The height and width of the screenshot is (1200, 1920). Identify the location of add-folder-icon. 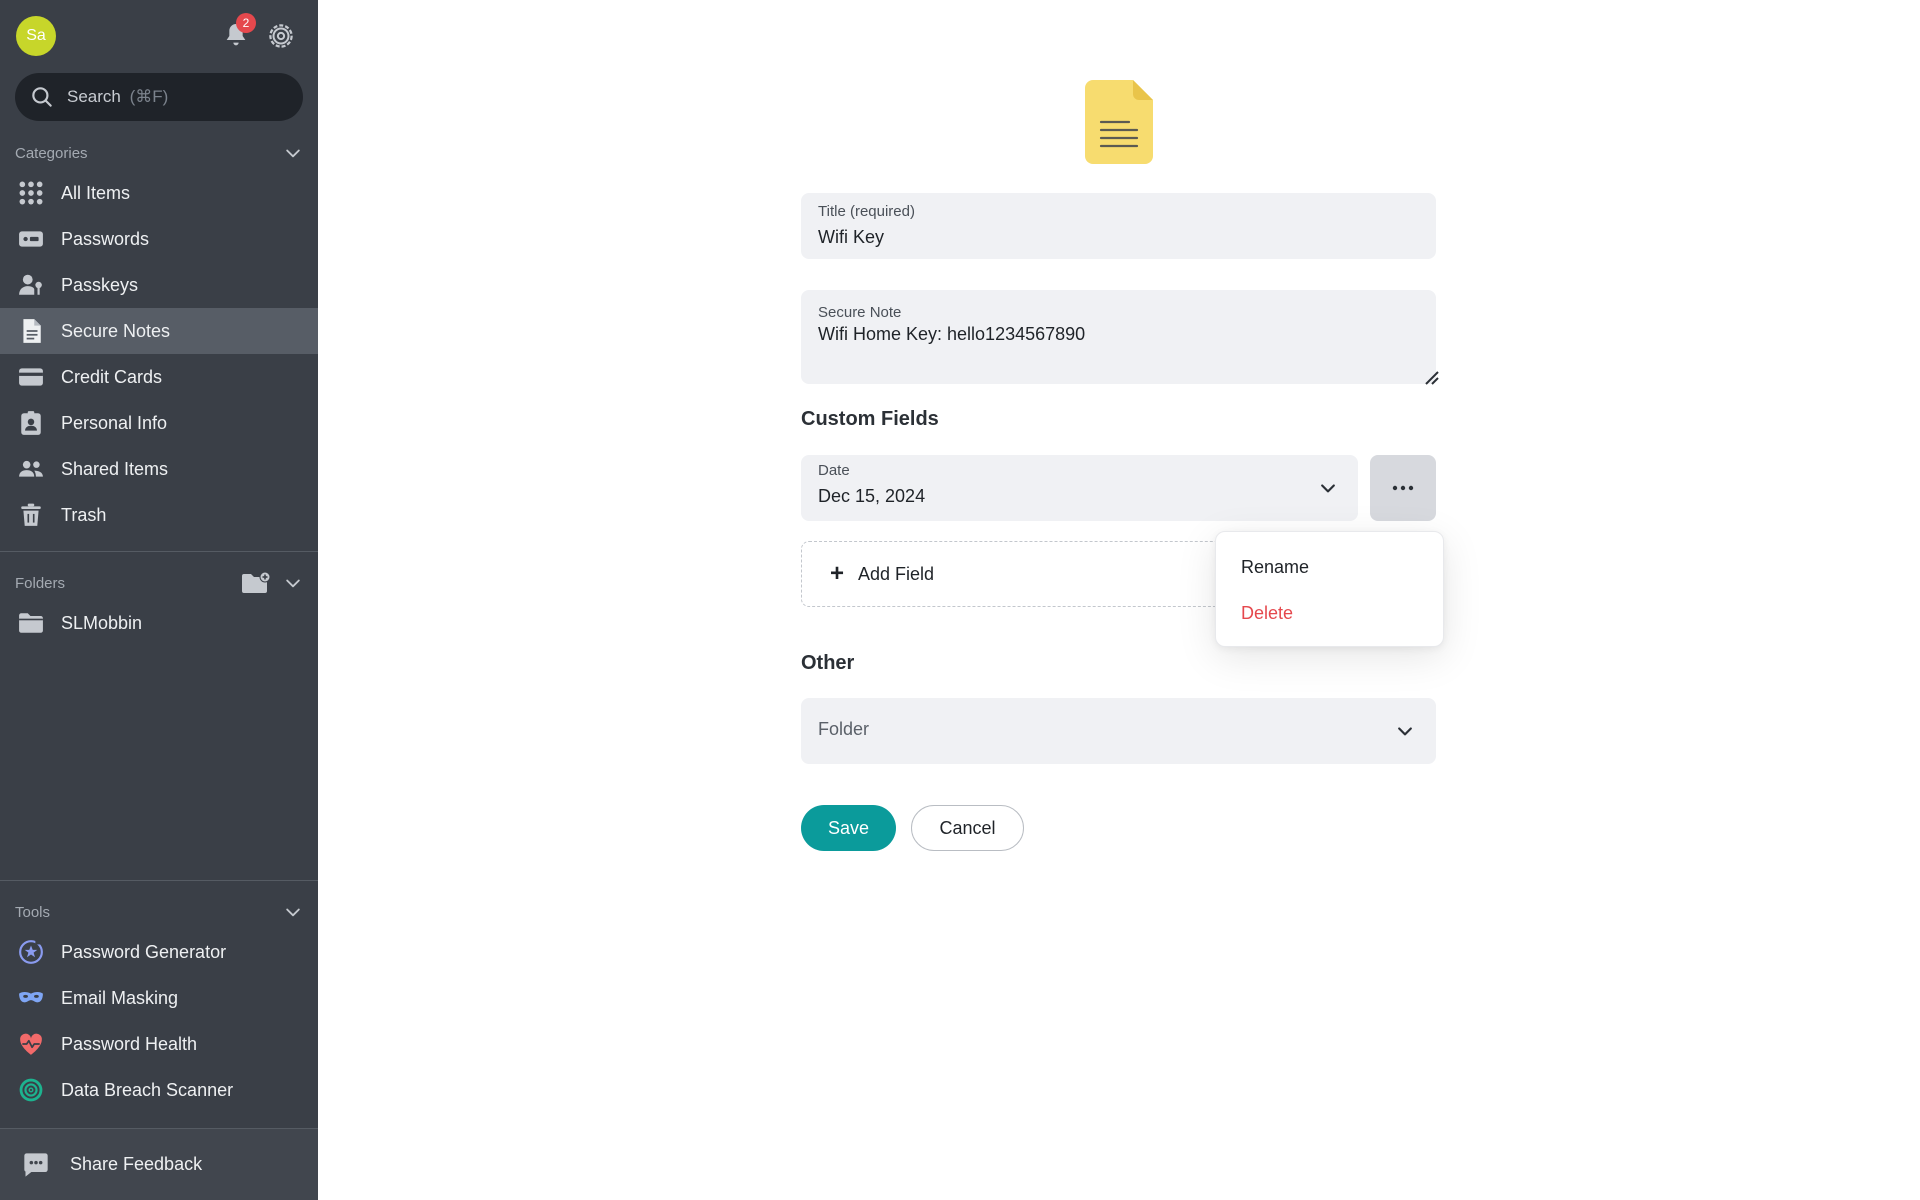
(256, 583).